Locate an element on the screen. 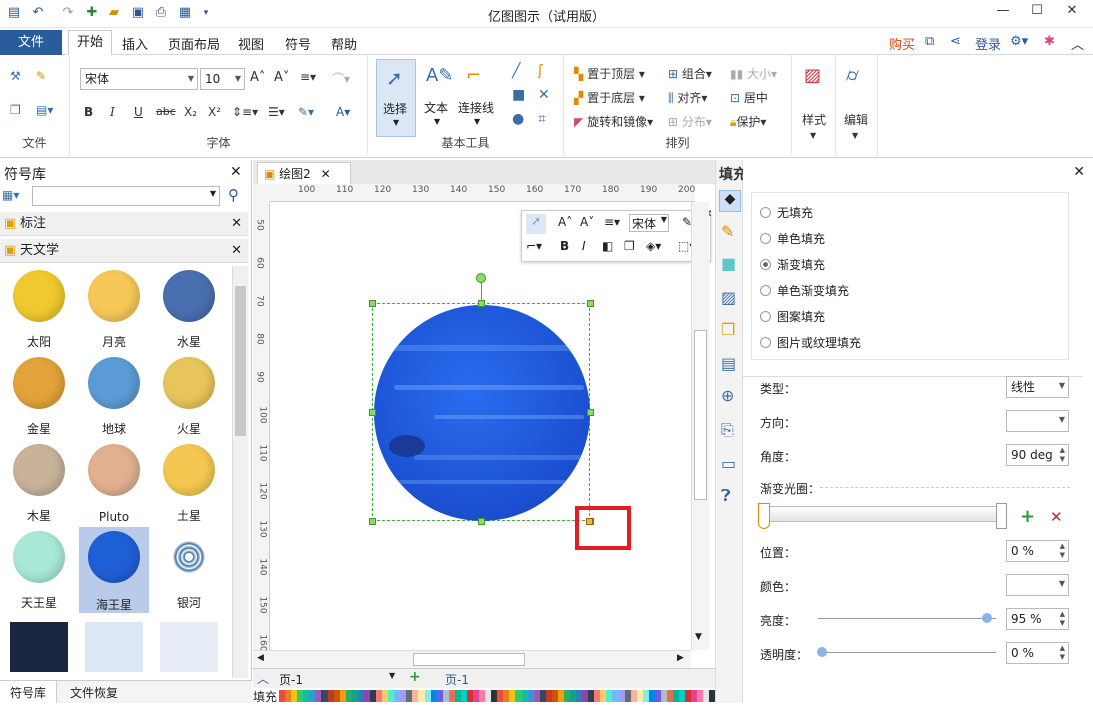 This screenshot has height=705, width=1093. spacing-icon: ⇕≡▾ is located at coordinates (245, 112).